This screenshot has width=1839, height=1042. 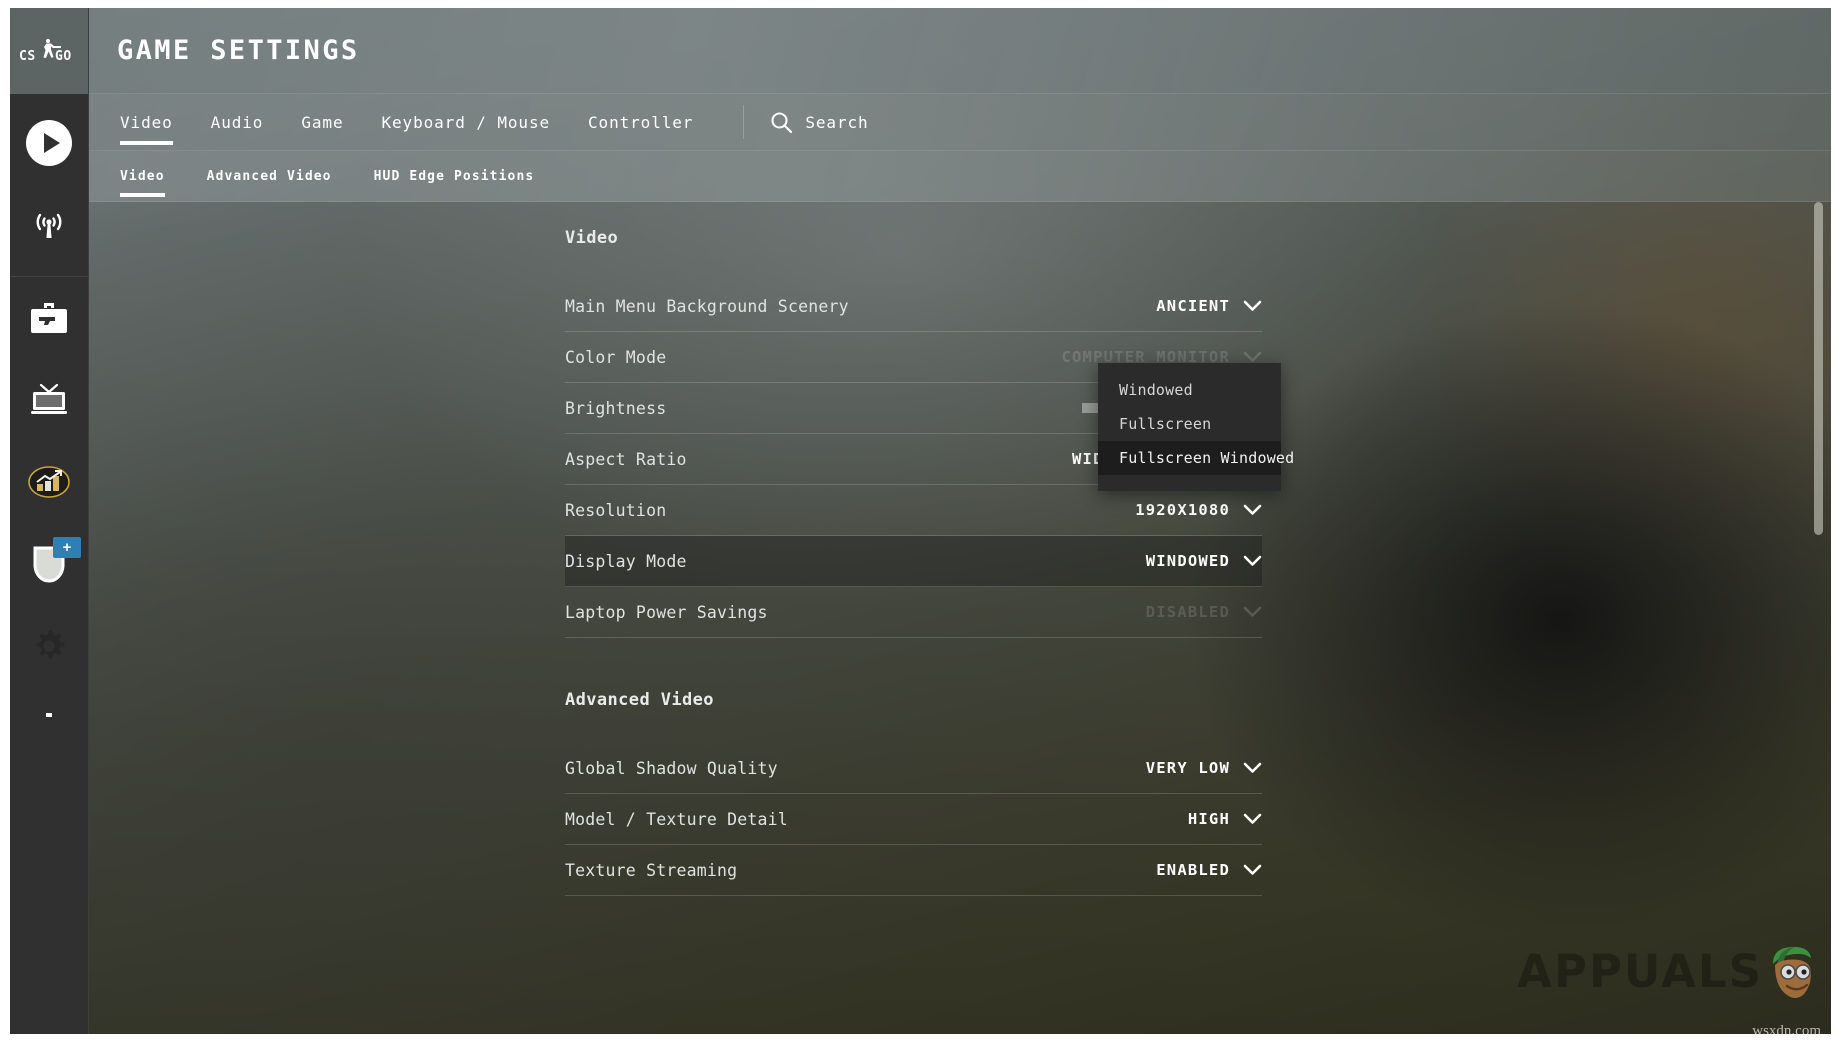 What do you see at coordinates (142, 194) in the screenshot?
I see `subtab-active-underline` at bounding box center [142, 194].